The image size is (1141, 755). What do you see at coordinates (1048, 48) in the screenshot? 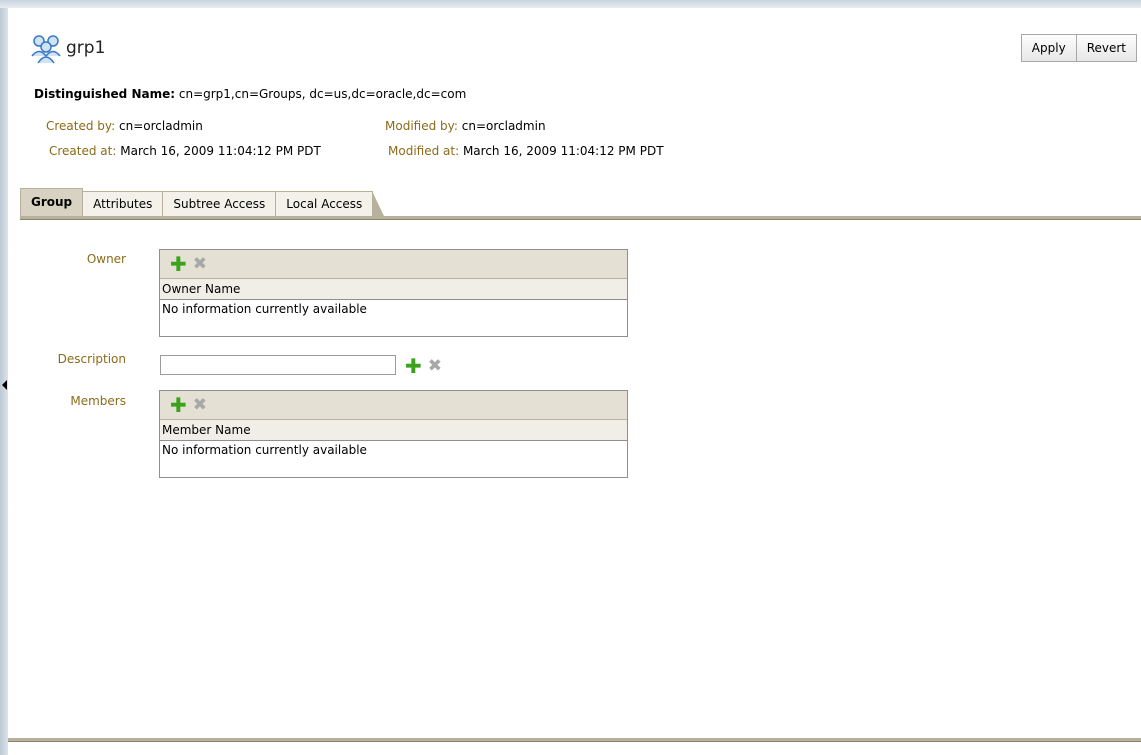
I see `apply-button: Apply` at bounding box center [1048, 48].